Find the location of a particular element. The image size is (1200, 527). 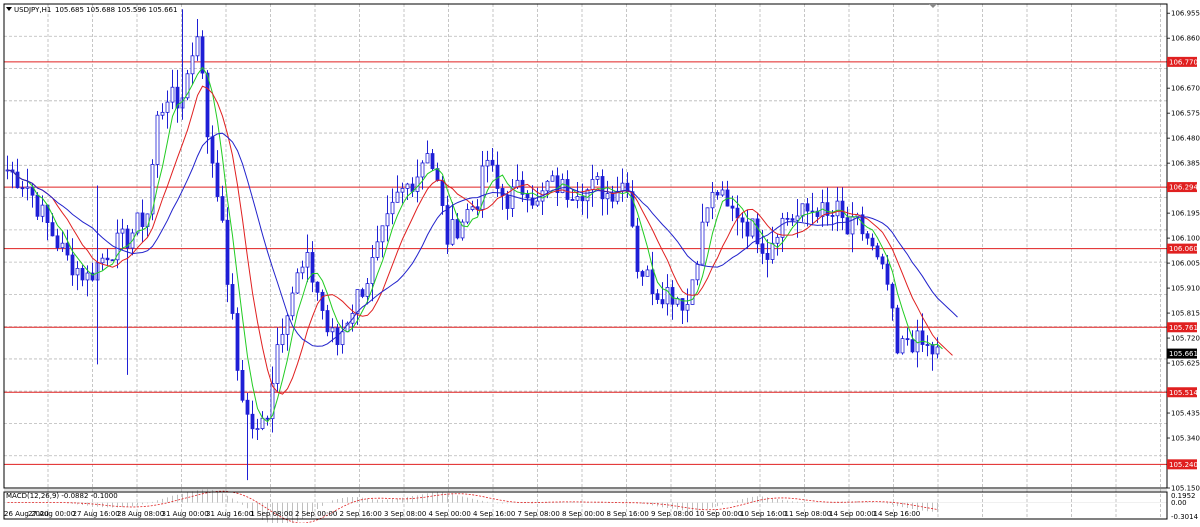

time-tick-label: 2 Sep 00:00 is located at coordinates (316, 514).